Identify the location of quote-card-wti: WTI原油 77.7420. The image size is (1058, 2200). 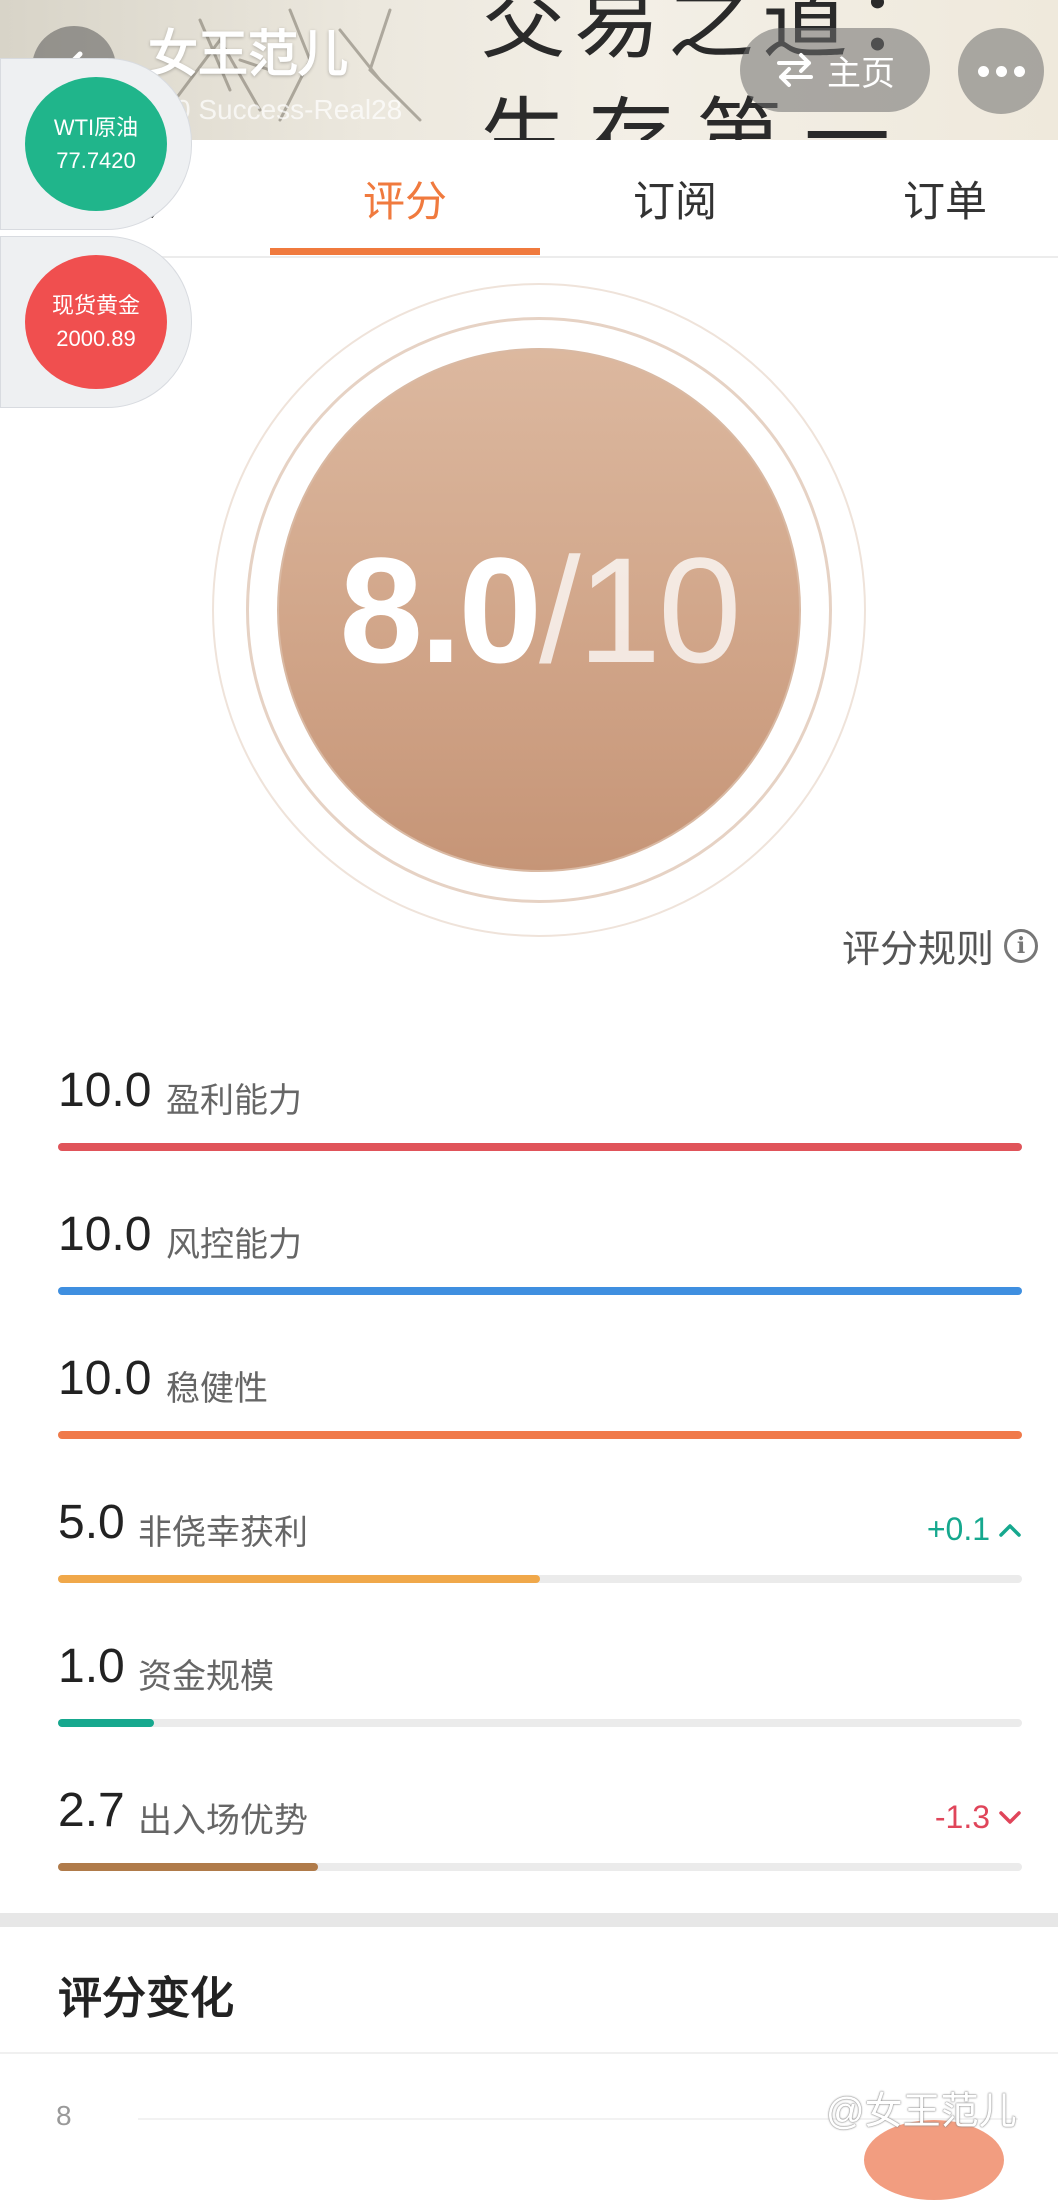
(96, 144).